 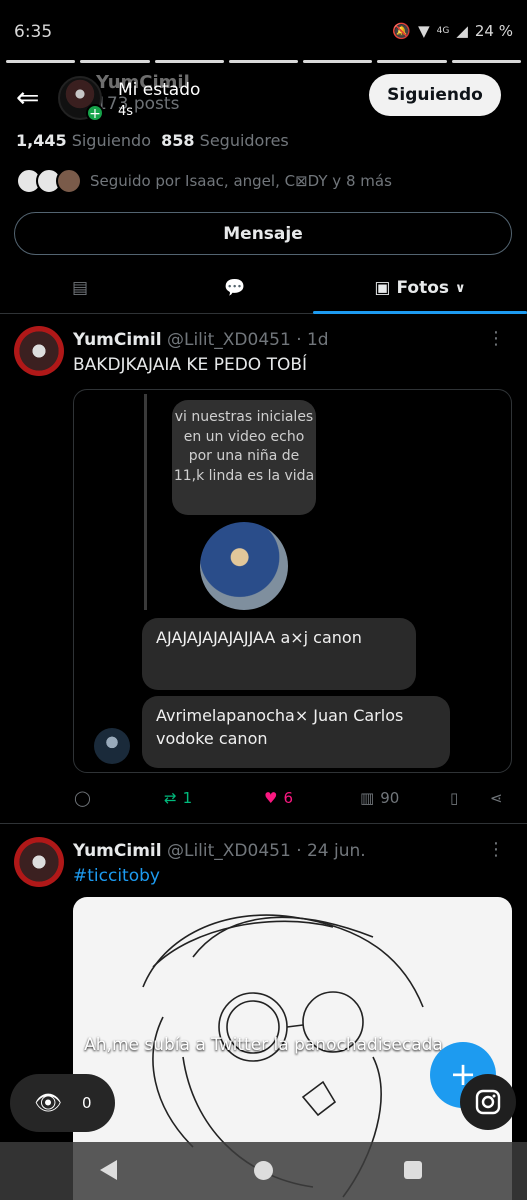 What do you see at coordinates (279, 654) in the screenshot?
I see `chat-message: AJAJAJAJAJAJJAA a×j canon` at bounding box center [279, 654].